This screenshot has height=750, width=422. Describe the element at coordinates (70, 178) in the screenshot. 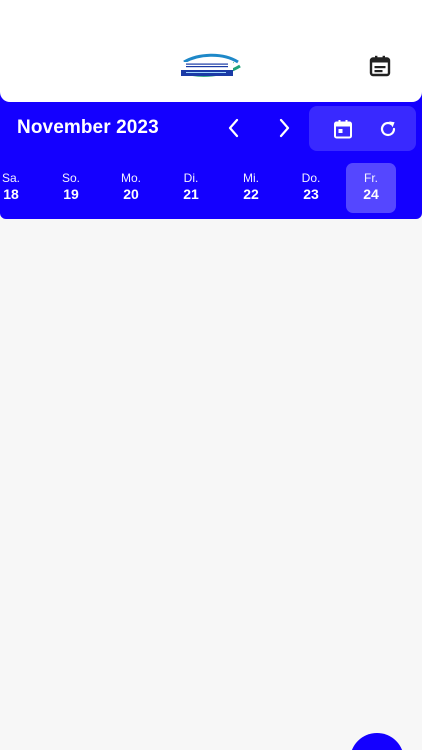

I see `day-name: So.` at that location.